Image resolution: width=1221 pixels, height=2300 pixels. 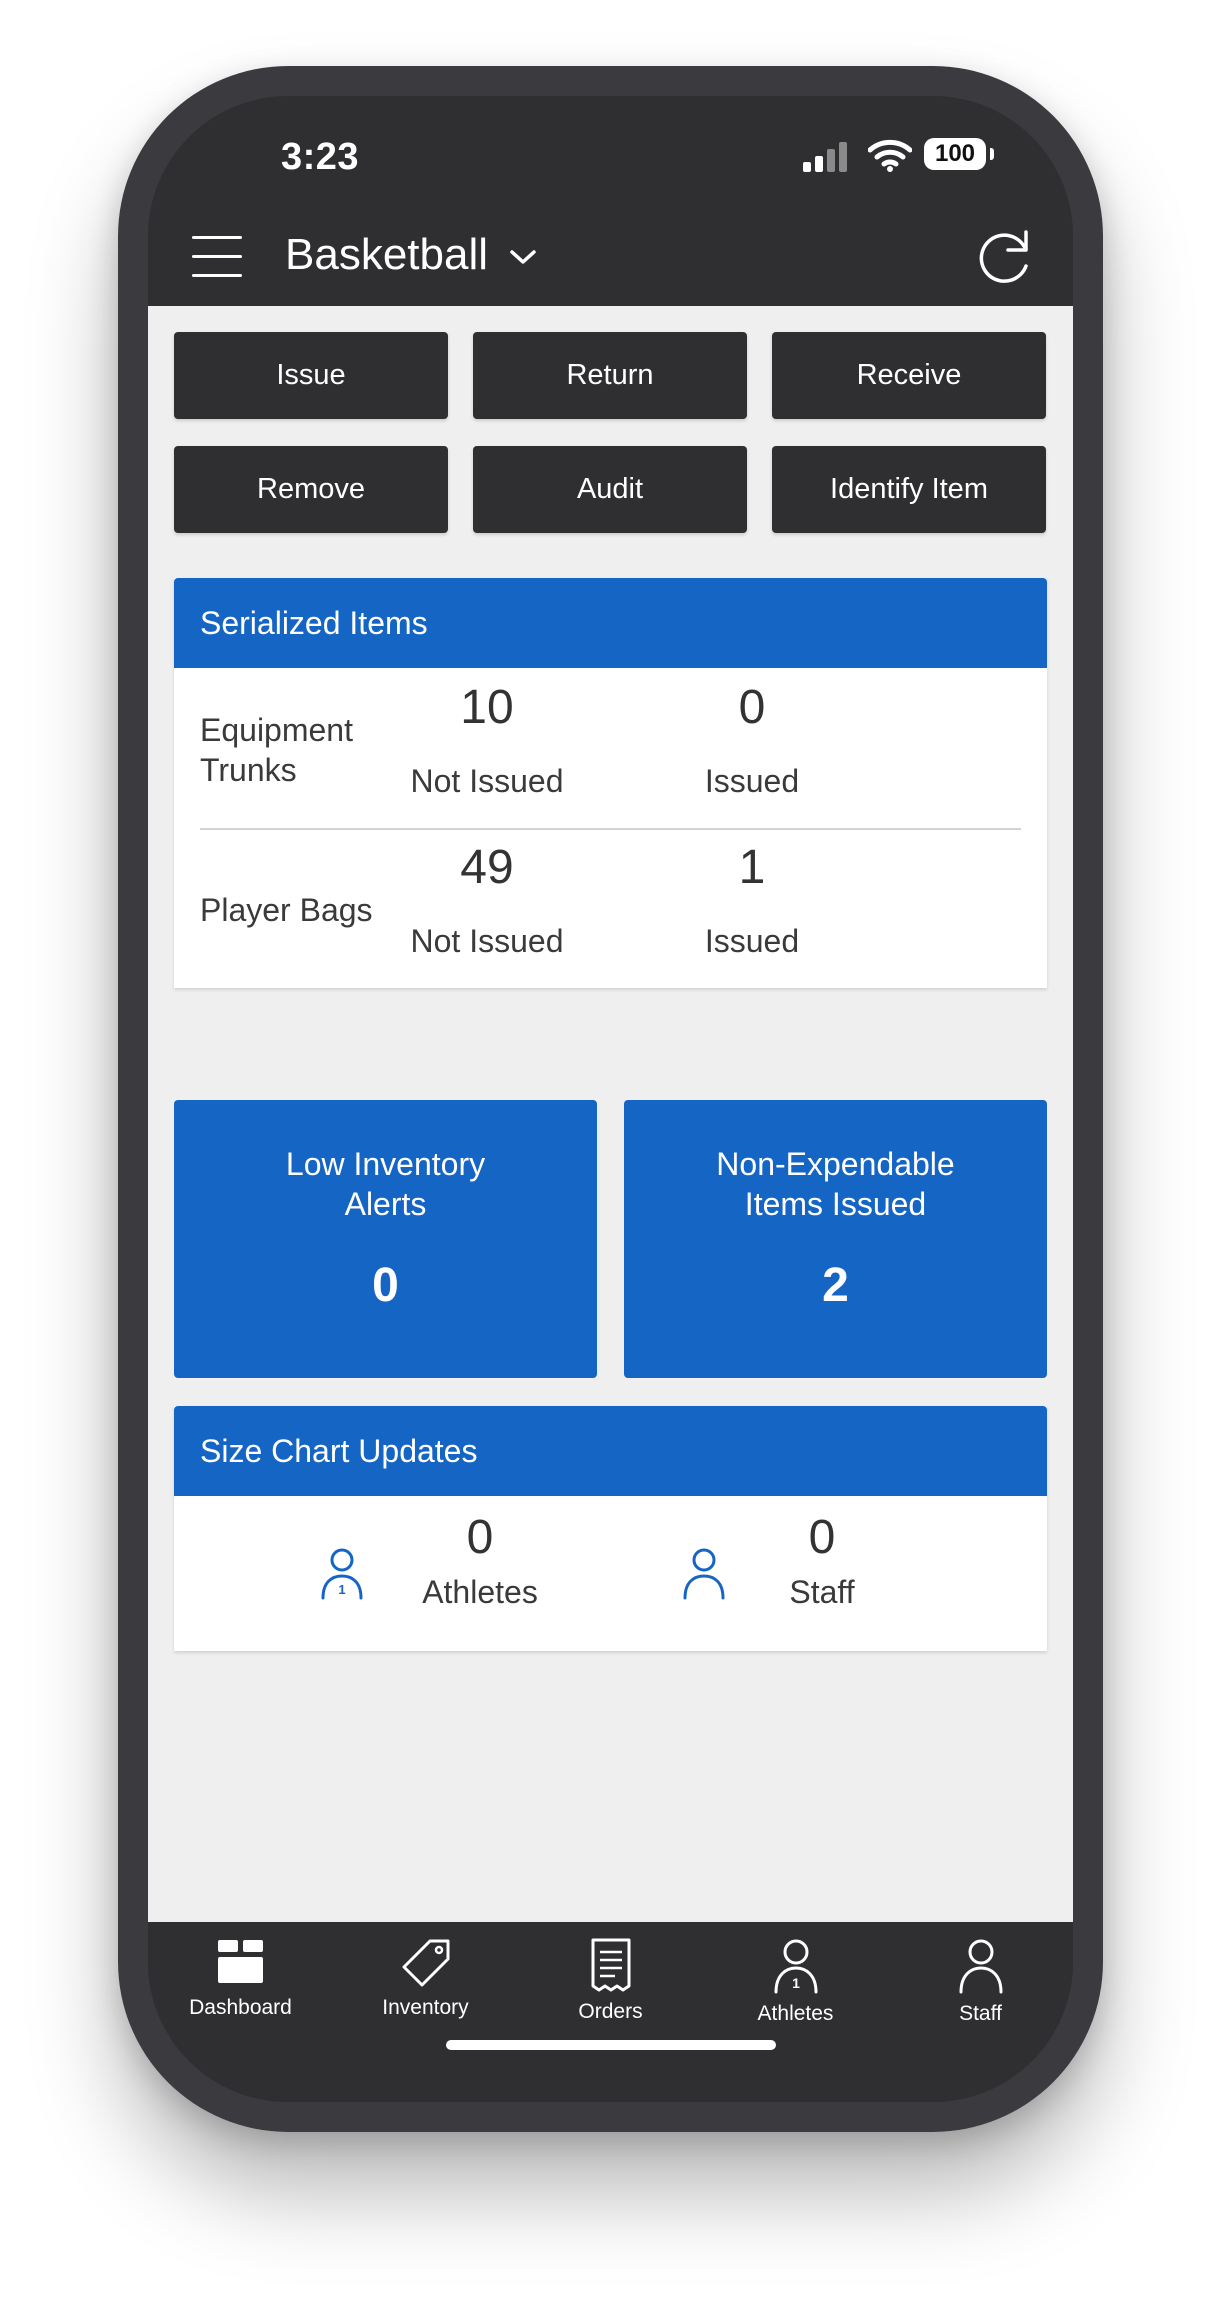 I want to click on tag-icon, so click(x=425, y=1963).